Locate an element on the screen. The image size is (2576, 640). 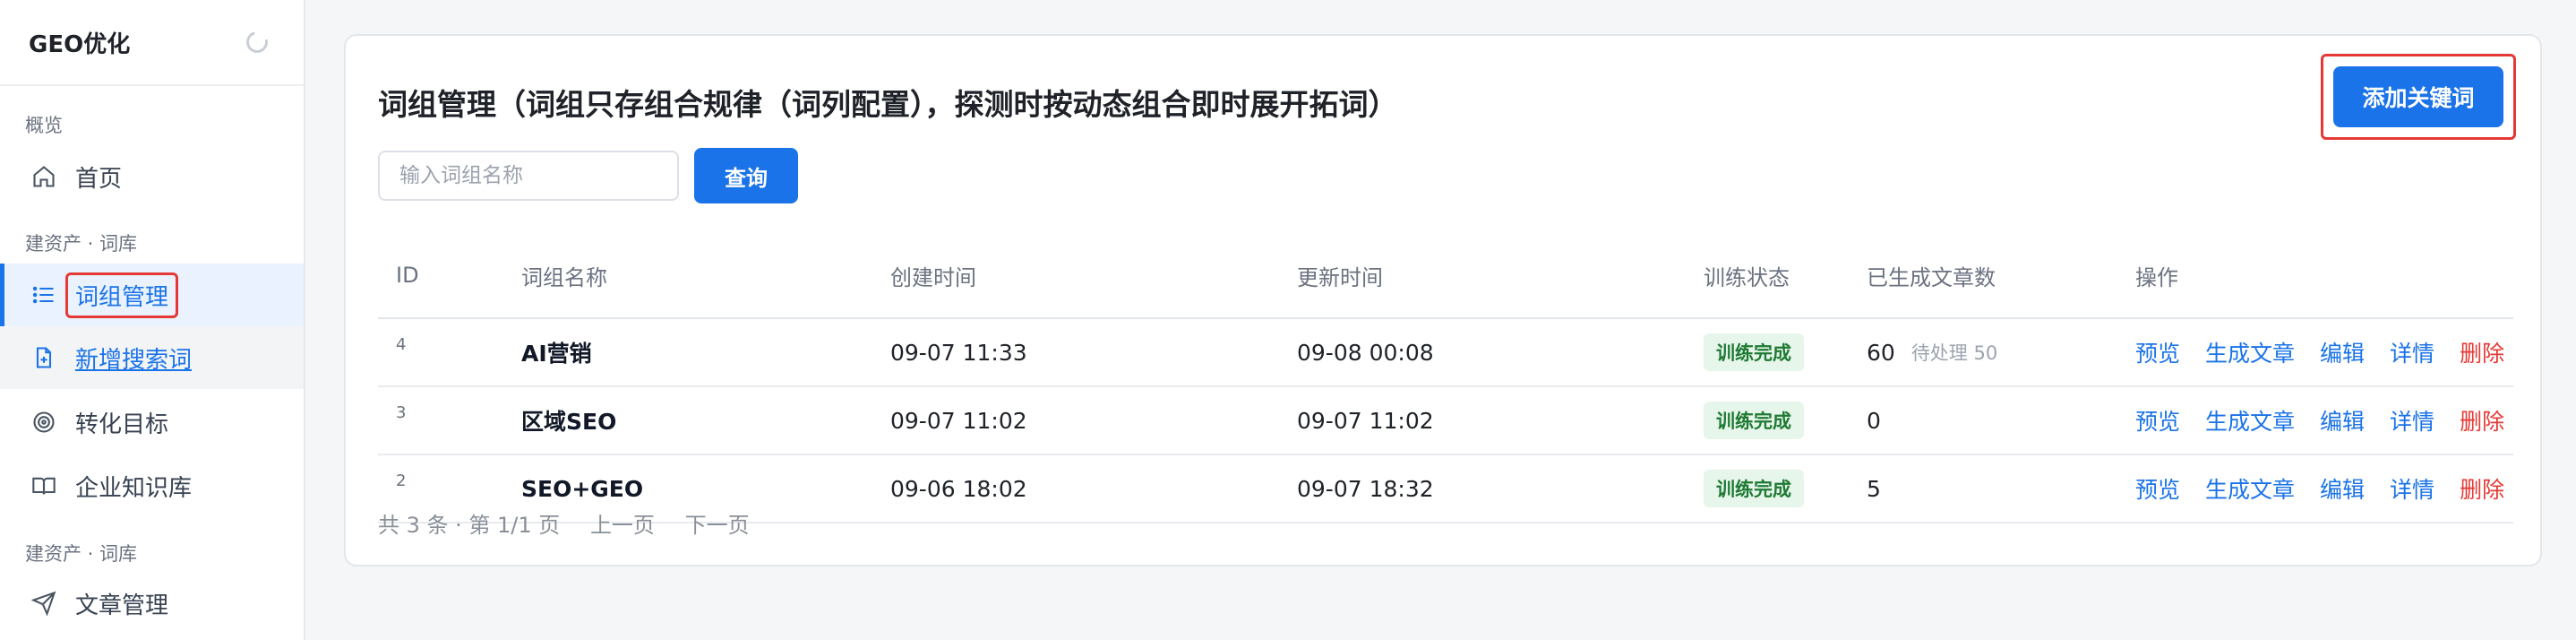
section-label-assets: 建资产 · 词库 is located at coordinates (81, 244).